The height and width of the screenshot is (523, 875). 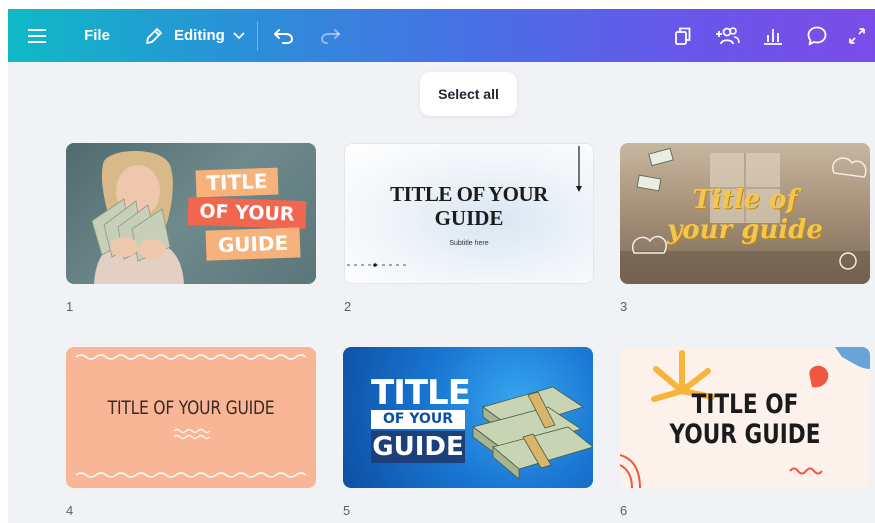 I want to click on expand-icon, so click(x=857, y=35).